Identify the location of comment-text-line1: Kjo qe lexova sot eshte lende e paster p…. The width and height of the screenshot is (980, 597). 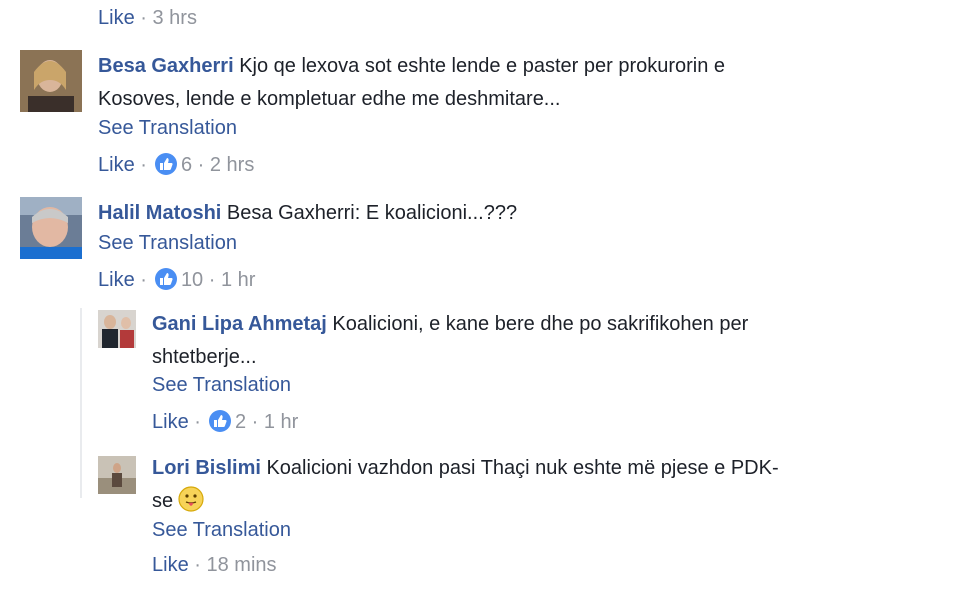
(482, 66).